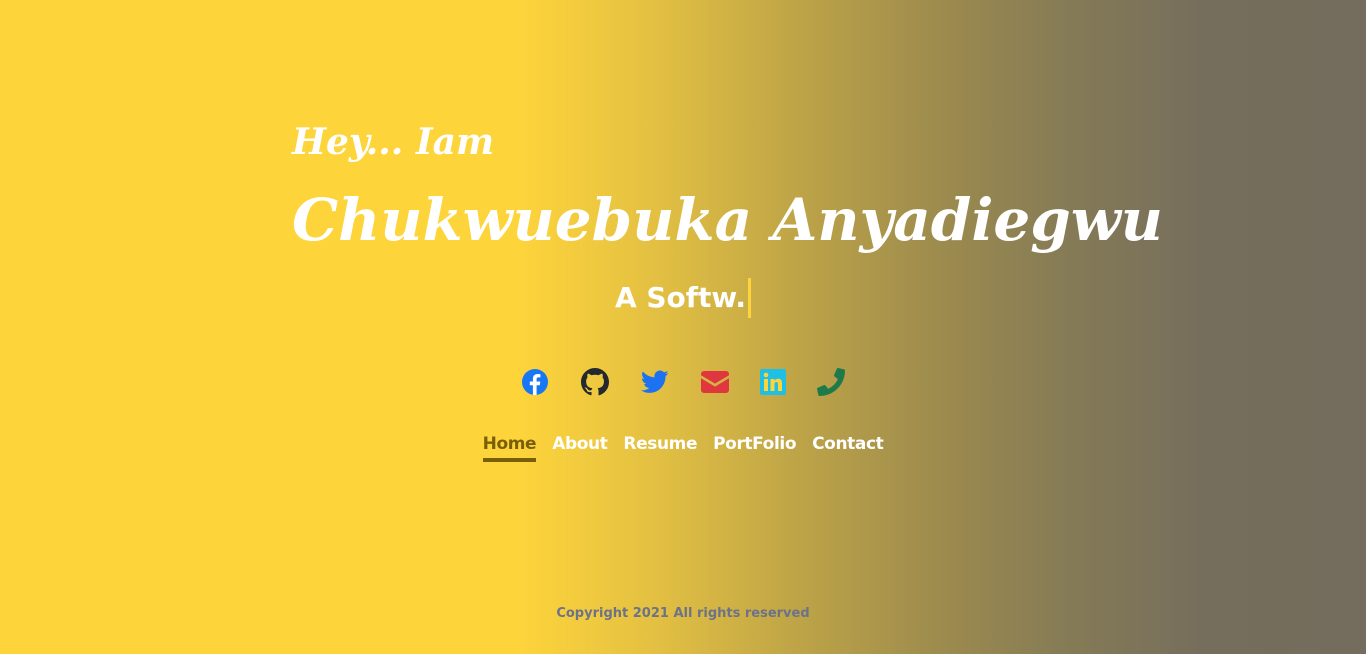  Describe the element at coordinates (393, 142) in the screenshot. I see `greeting-text: Hey... Iam` at that location.